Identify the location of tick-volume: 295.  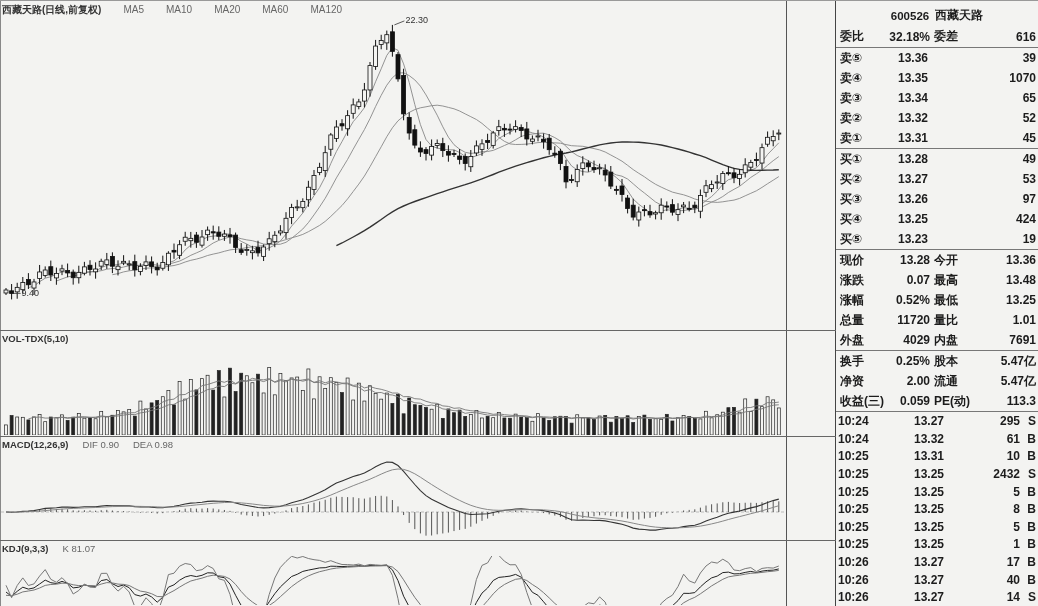
(1009, 421).